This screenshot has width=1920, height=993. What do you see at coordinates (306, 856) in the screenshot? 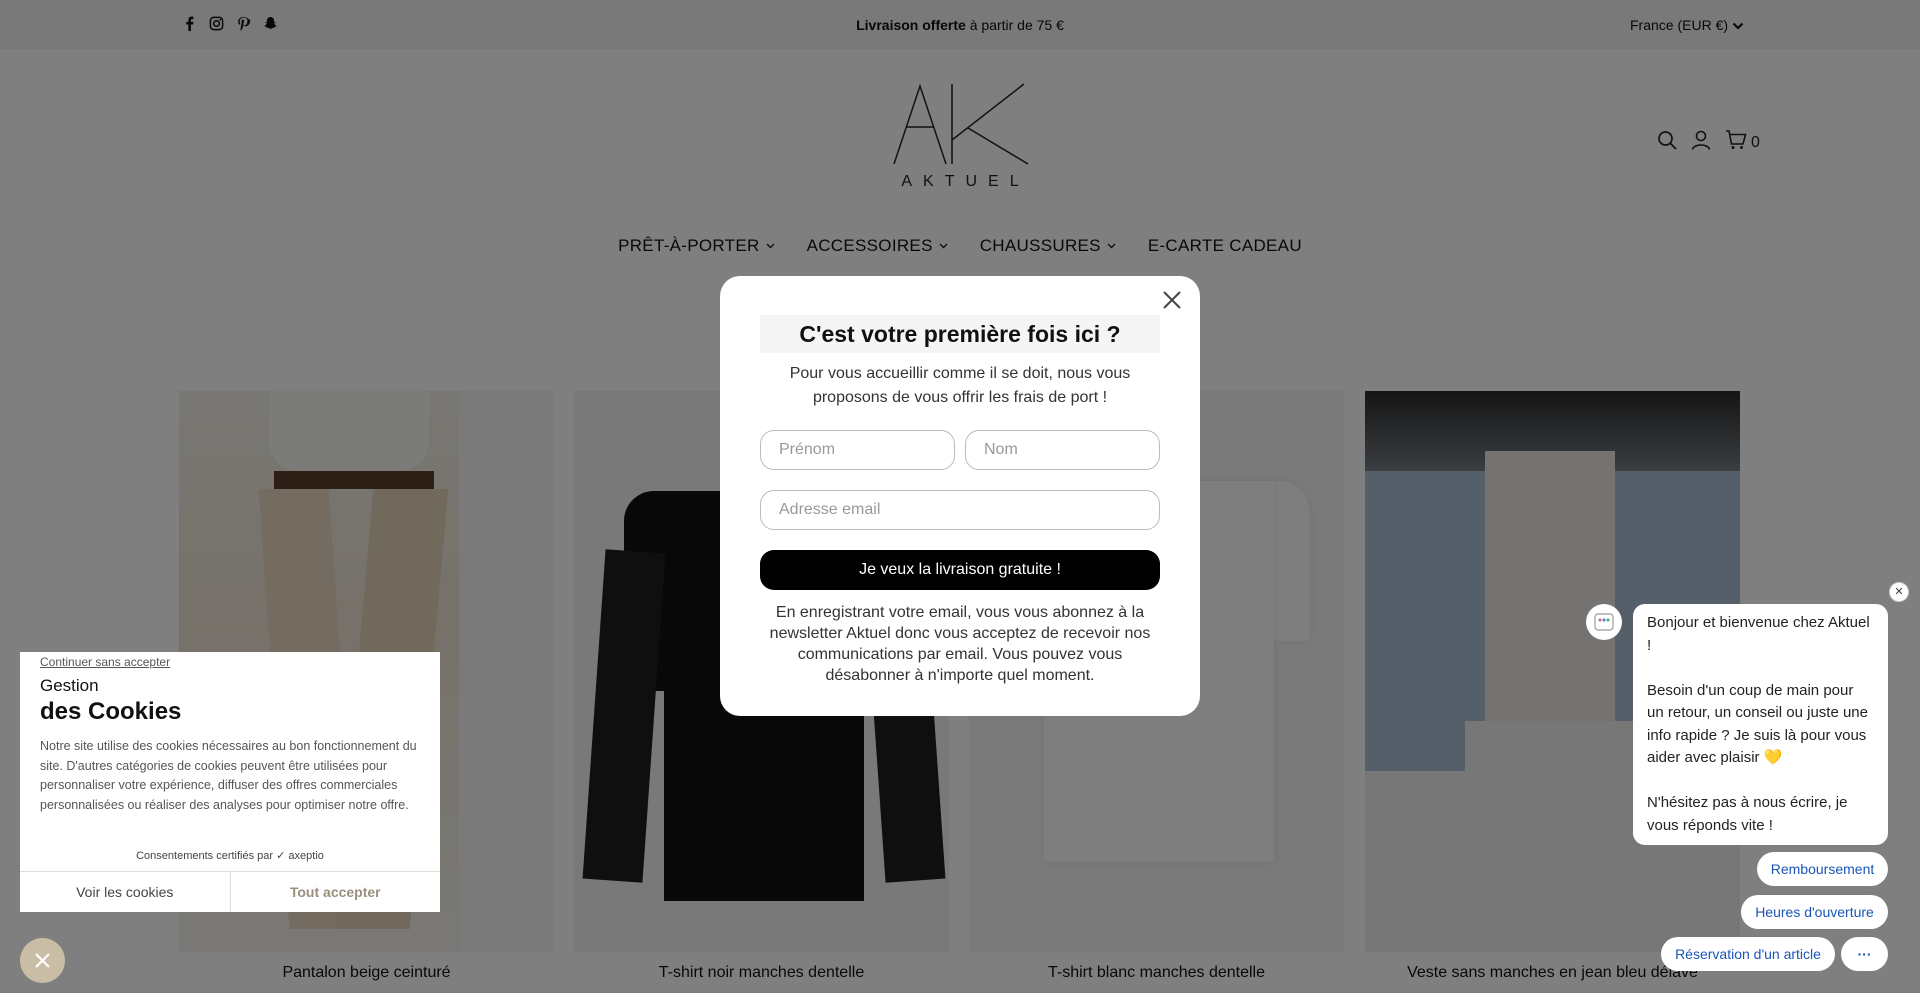
I see `certified-brand: axeptio` at bounding box center [306, 856].